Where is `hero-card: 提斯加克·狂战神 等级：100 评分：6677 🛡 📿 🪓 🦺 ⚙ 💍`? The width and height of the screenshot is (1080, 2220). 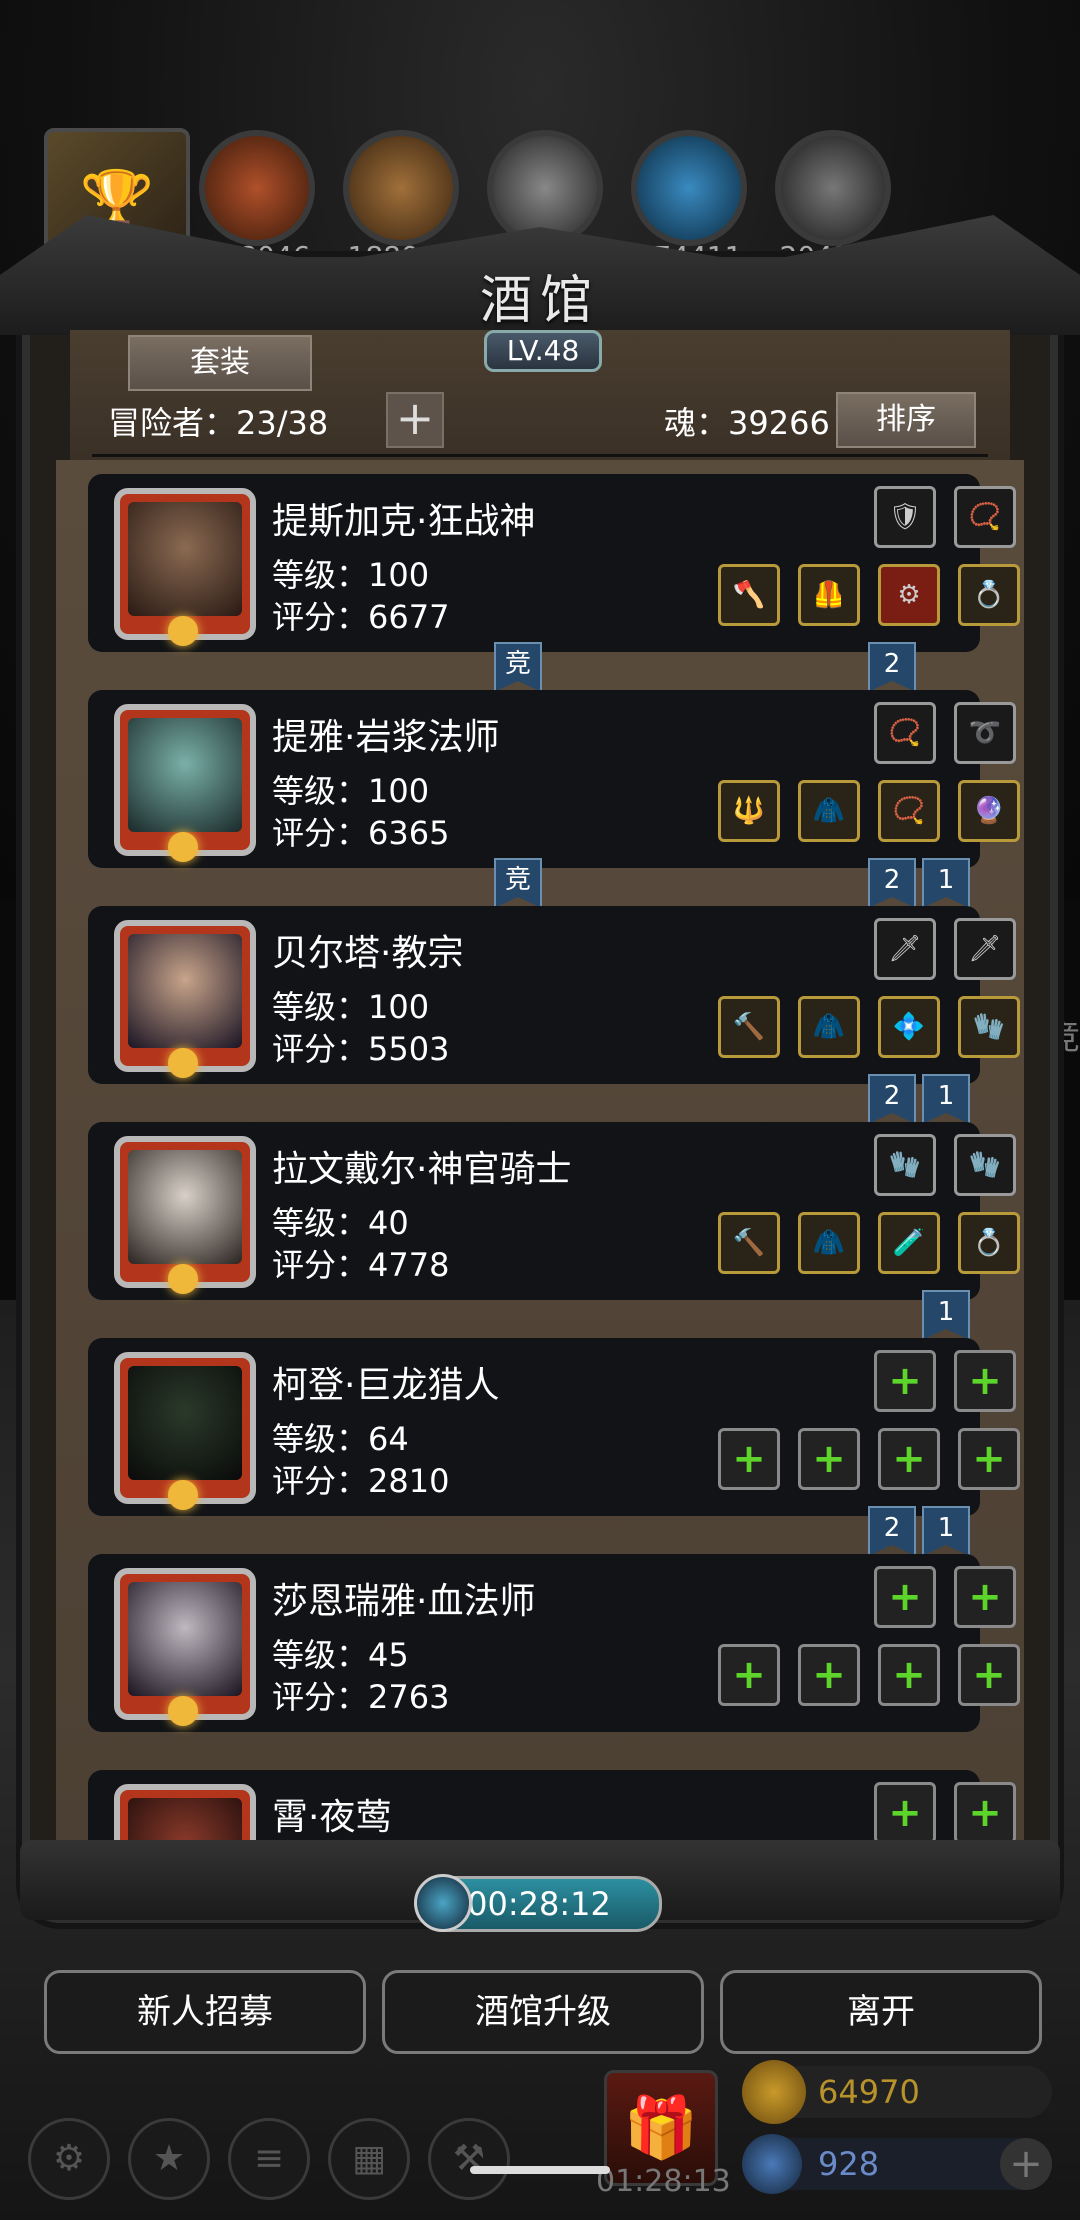
hero-card: 提斯加克·狂战神 等级：100 评分：6677 🛡 📿 🪓 🦺 ⚙ 💍 is located at coordinates (554, 563).